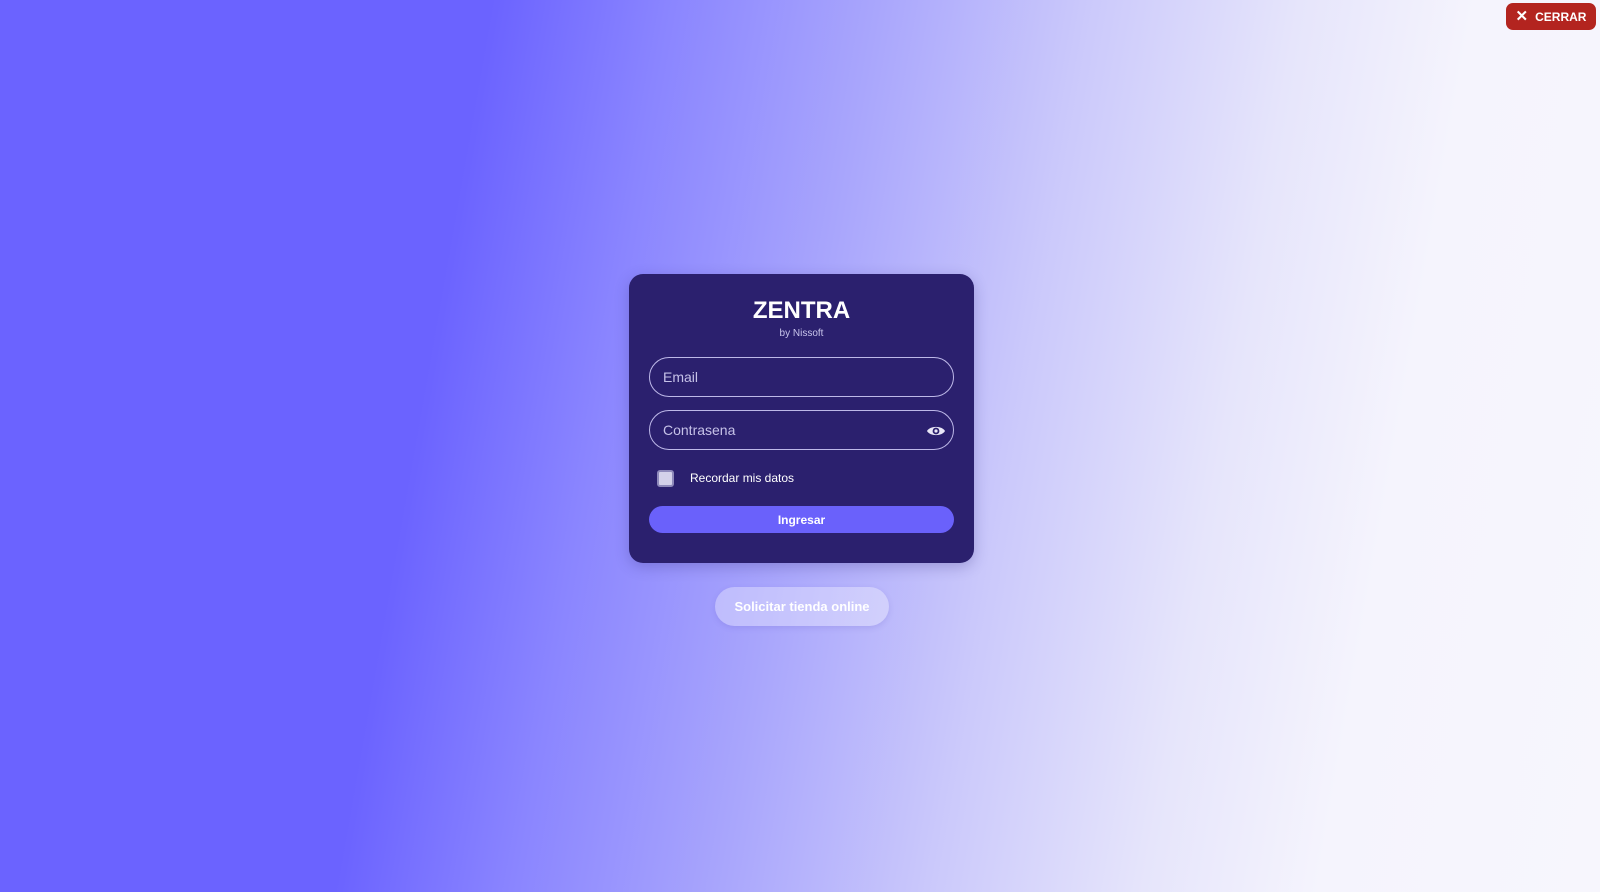 The height and width of the screenshot is (892, 1600). I want to click on close-icon: ✕, so click(1522, 16).